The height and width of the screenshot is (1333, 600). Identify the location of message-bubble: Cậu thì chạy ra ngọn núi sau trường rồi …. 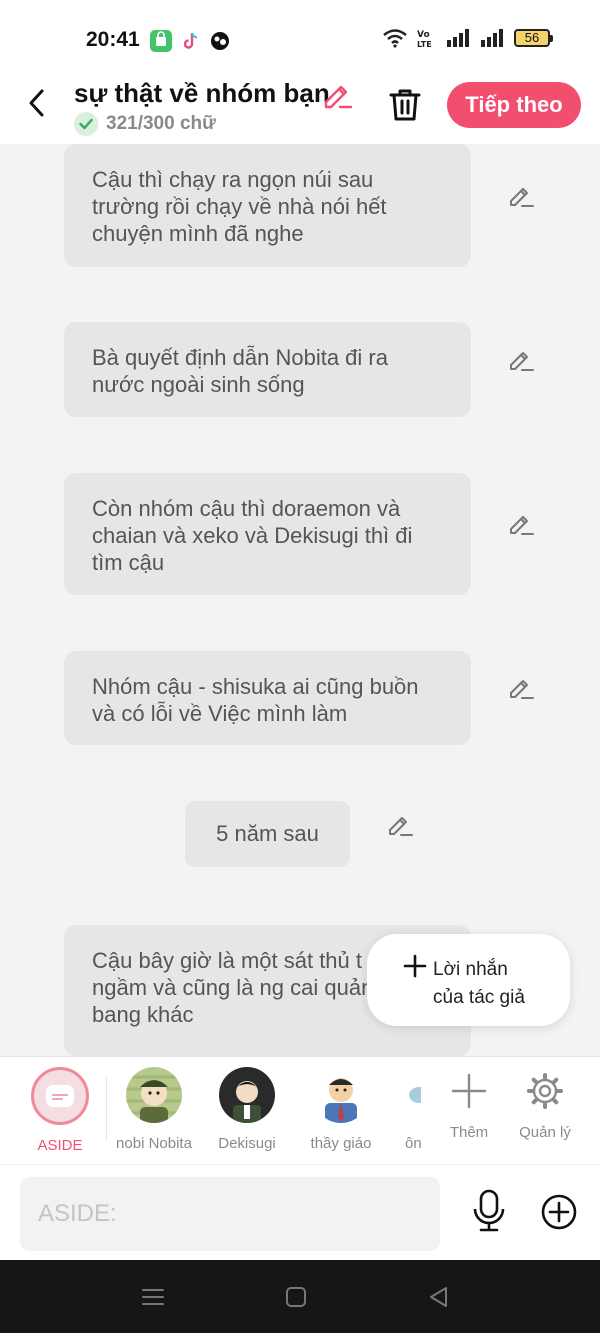
(267, 205).